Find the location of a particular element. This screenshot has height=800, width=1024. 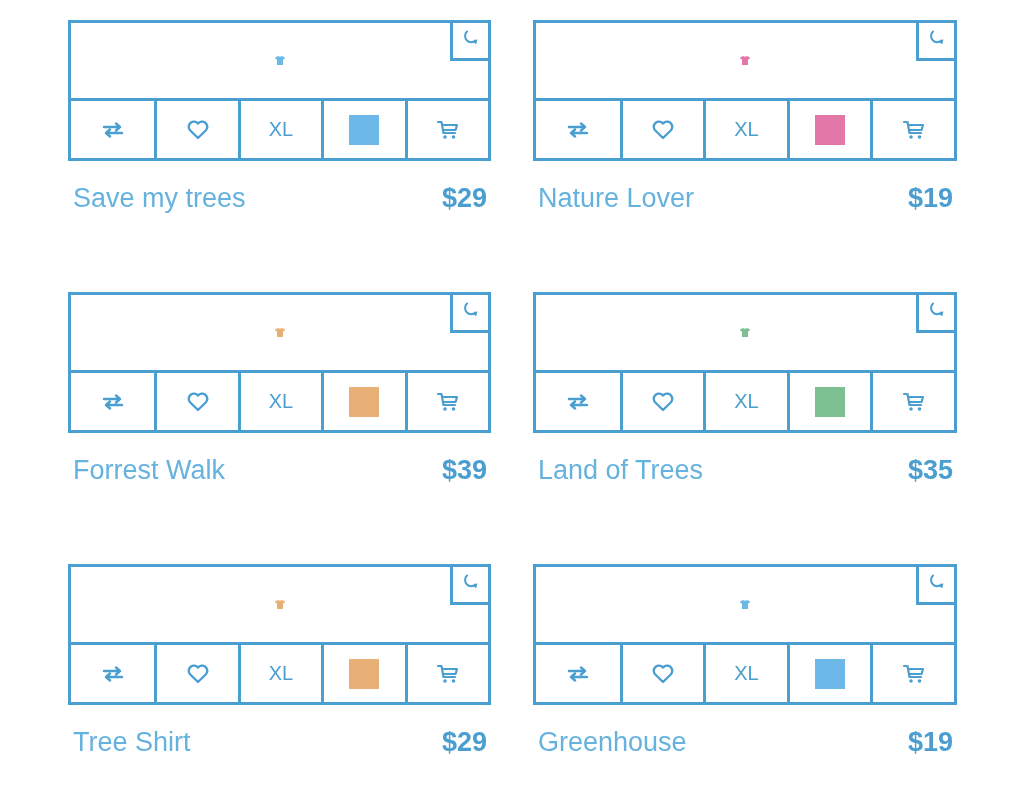

product-price: $39 is located at coordinates (464, 470).